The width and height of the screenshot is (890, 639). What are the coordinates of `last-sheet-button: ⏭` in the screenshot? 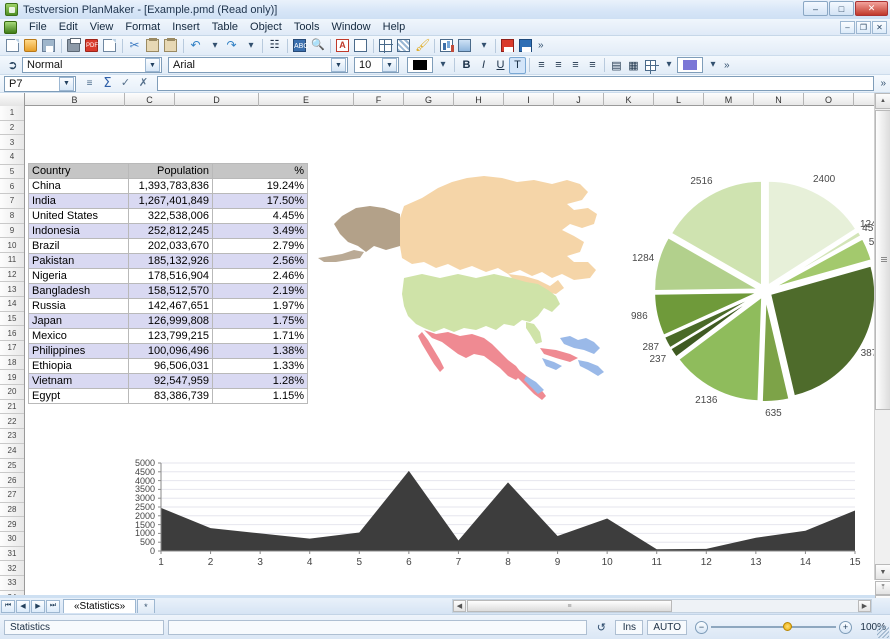 It's located at (53, 606).